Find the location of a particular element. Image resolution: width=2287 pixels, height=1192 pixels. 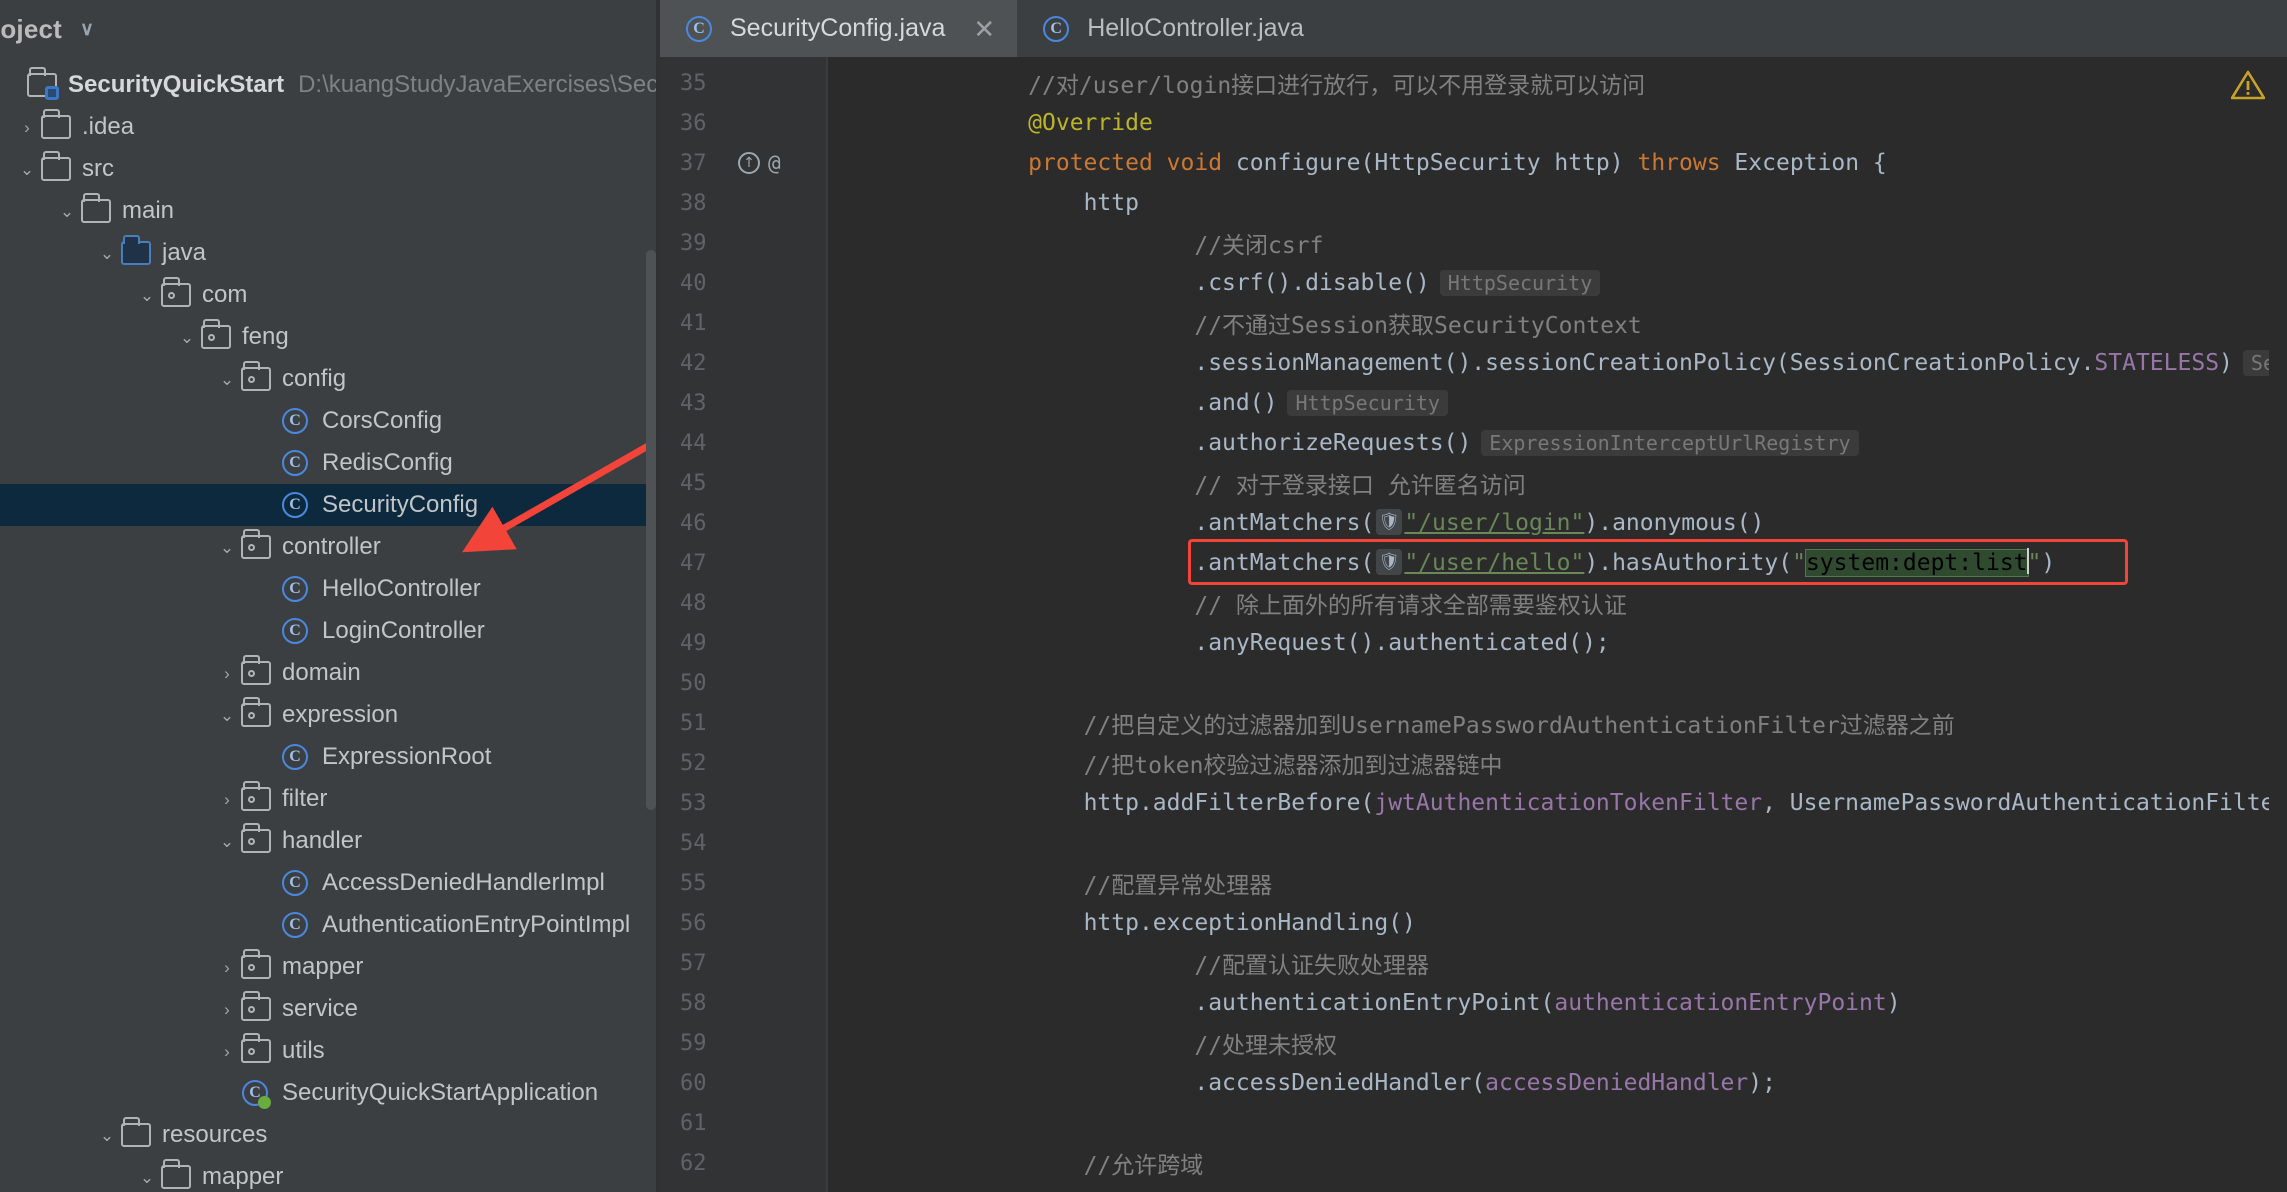

code-line-41: //不通过Session获取SecurityContext is located at coordinates (1557, 323).